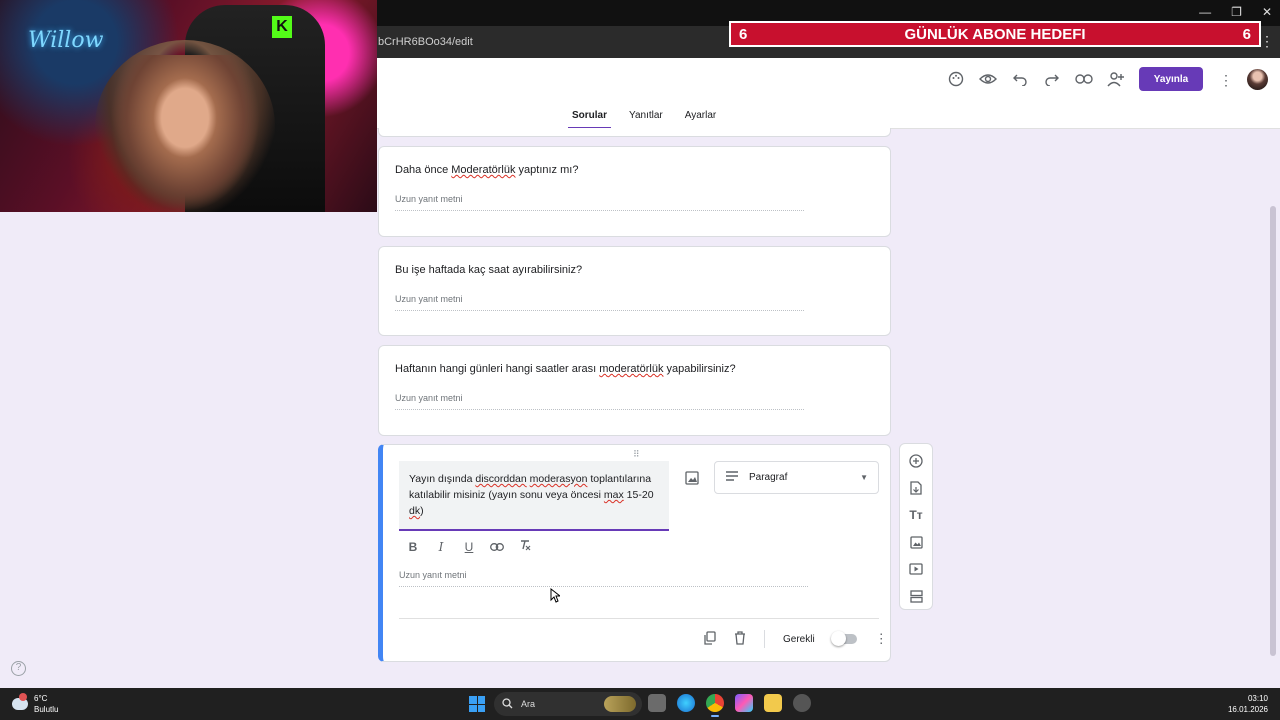 This screenshot has height=720, width=1280. What do you see at coordinates (764, 639) in the screenshot?
I see `footer-separator` at bounding box center [764, 639].